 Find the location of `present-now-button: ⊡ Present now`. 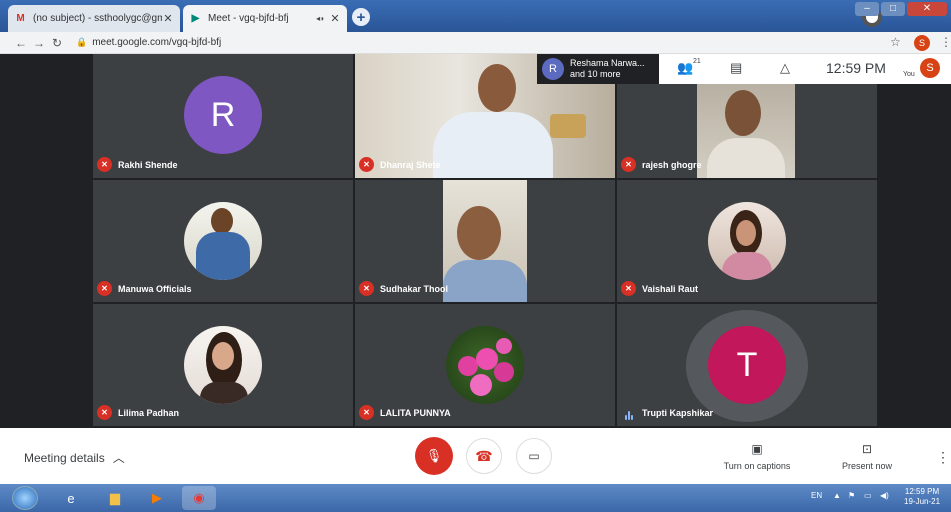

present-now-button: ⊡ Present now is located at coordinates (867, 456).